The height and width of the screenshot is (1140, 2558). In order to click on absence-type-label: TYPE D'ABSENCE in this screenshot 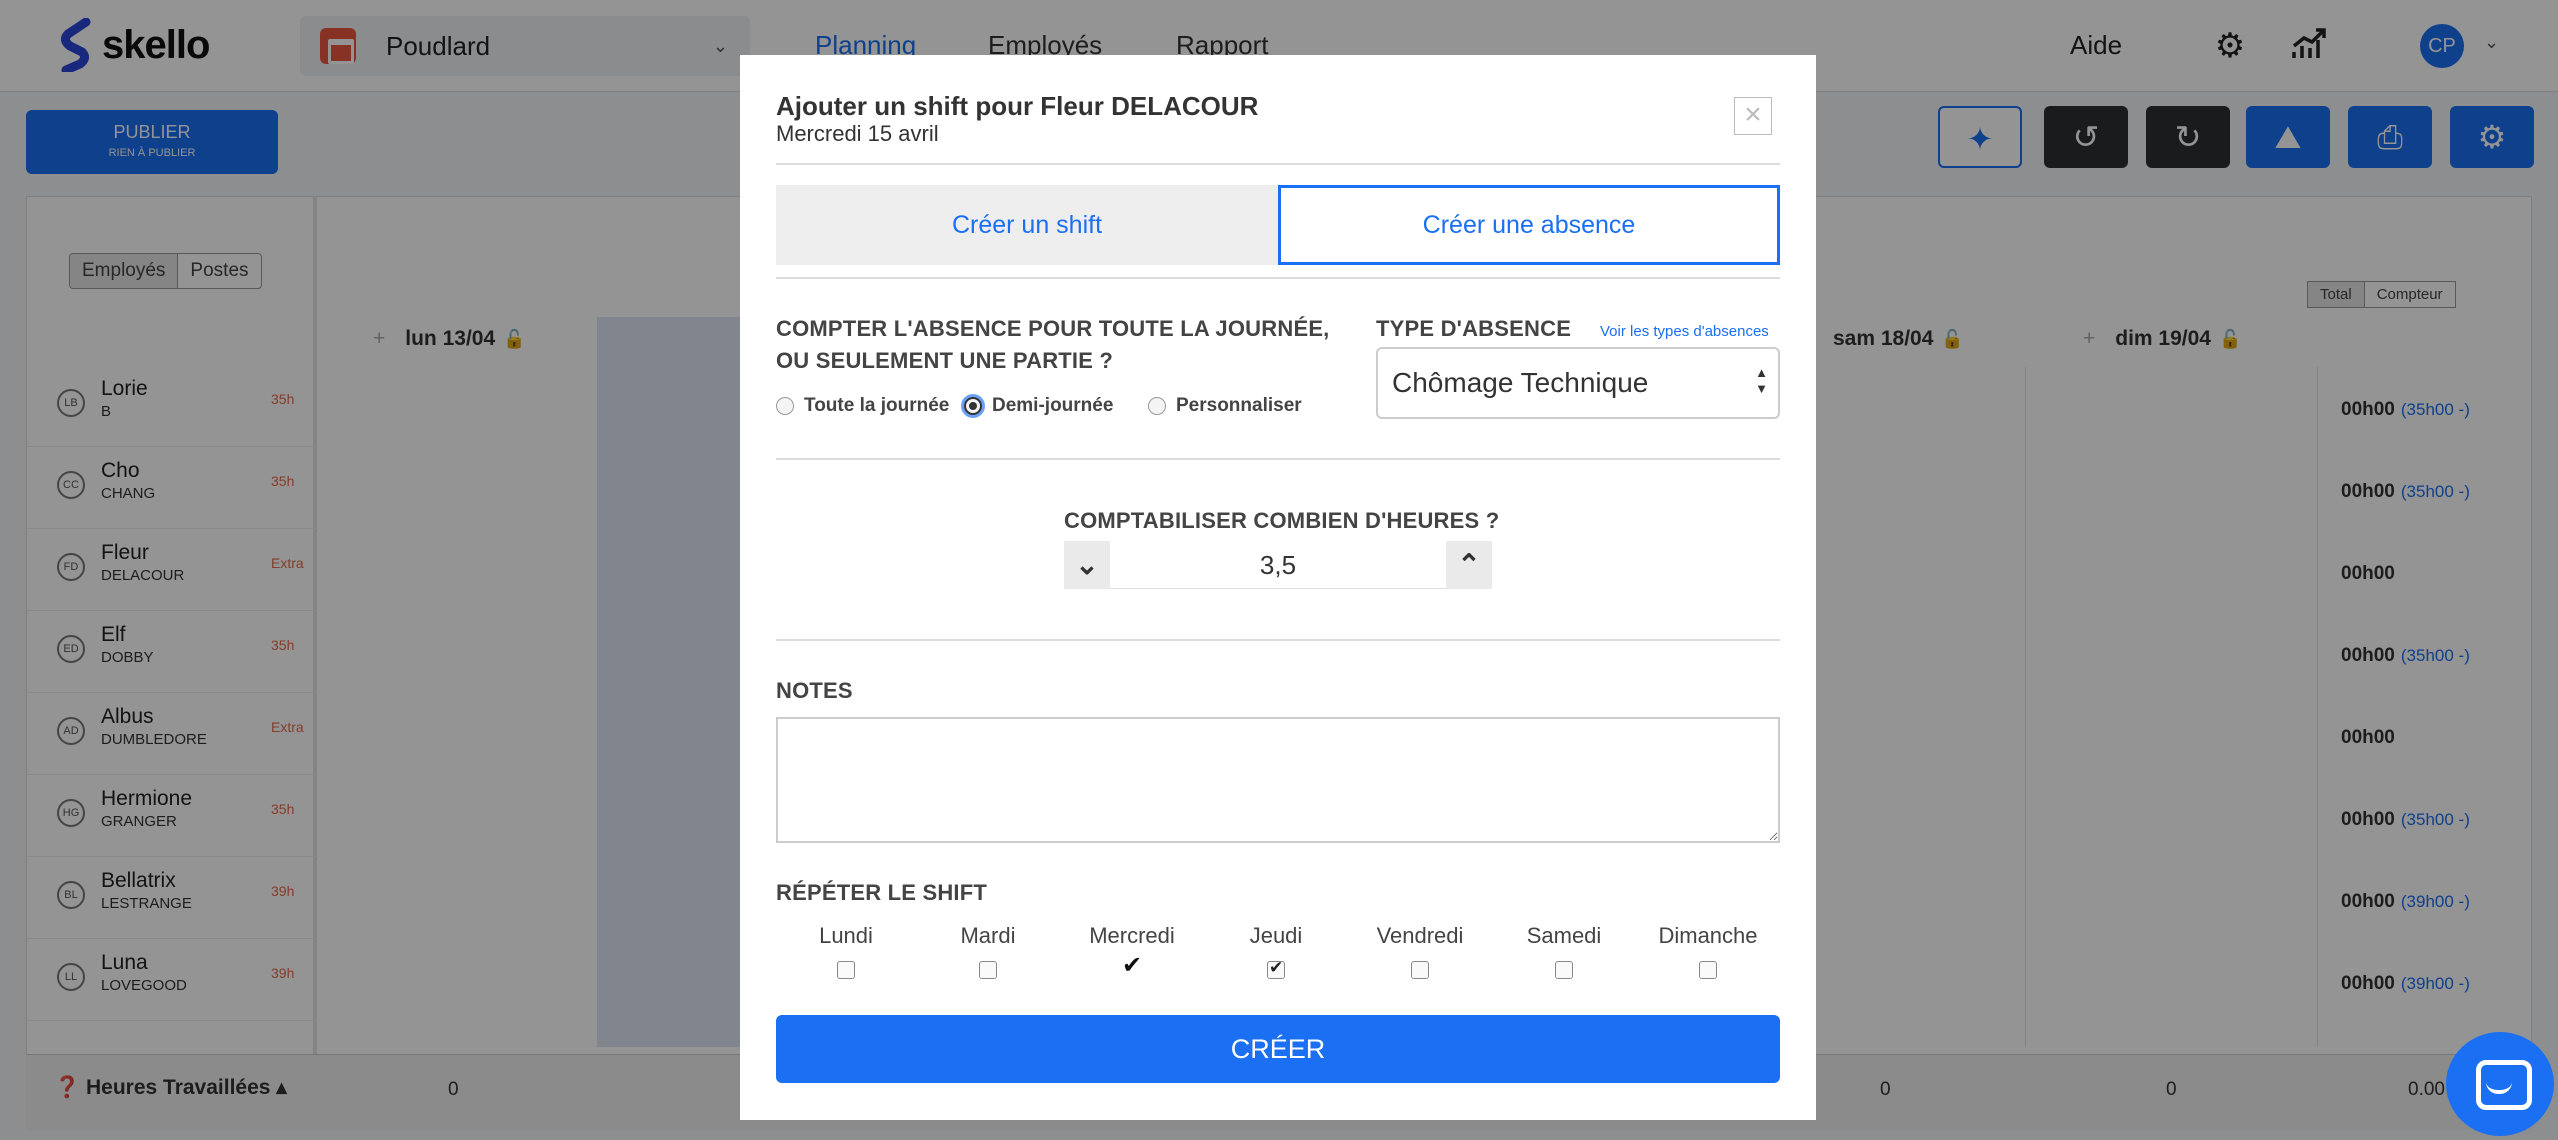, I will do `click(1474, 328)`.